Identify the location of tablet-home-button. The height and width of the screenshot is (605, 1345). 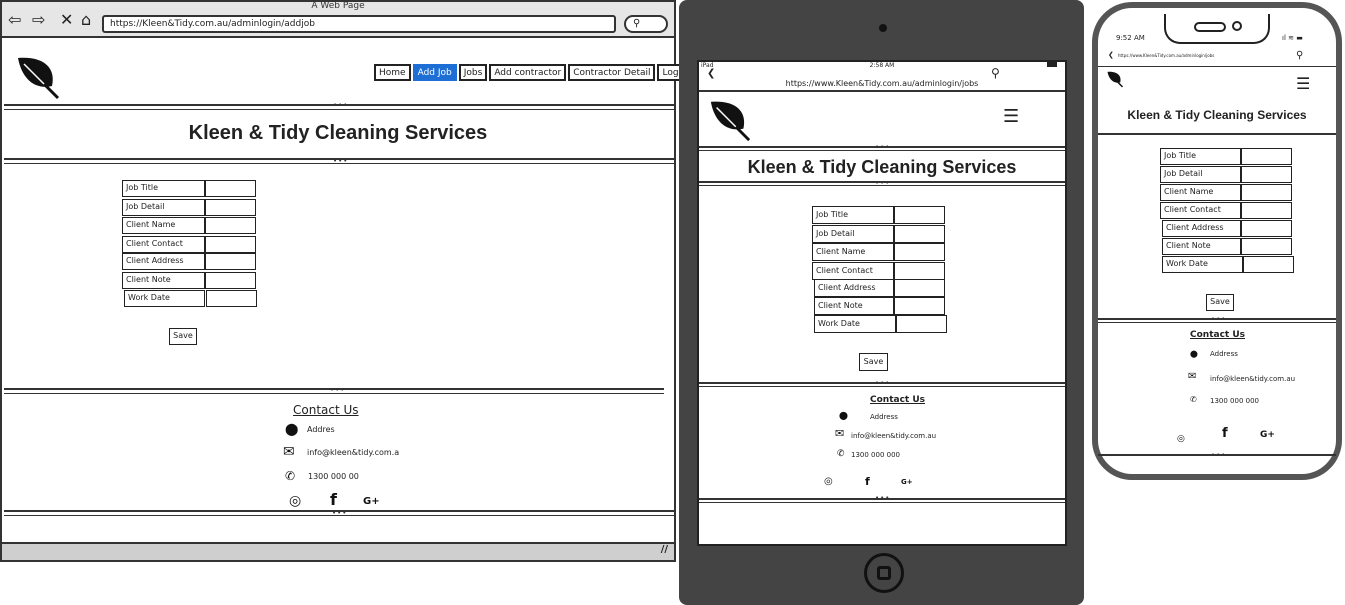
(884, 573).